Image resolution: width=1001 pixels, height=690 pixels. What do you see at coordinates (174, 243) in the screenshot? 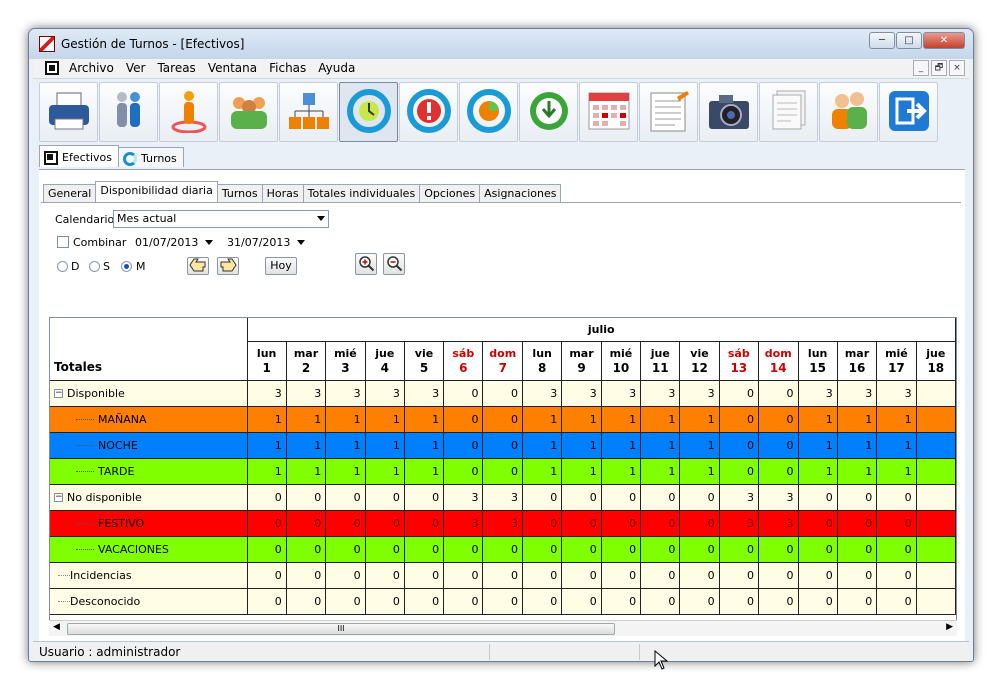
I see `date-from-picker: 01/07/2013` at bounding box center [174, 243].